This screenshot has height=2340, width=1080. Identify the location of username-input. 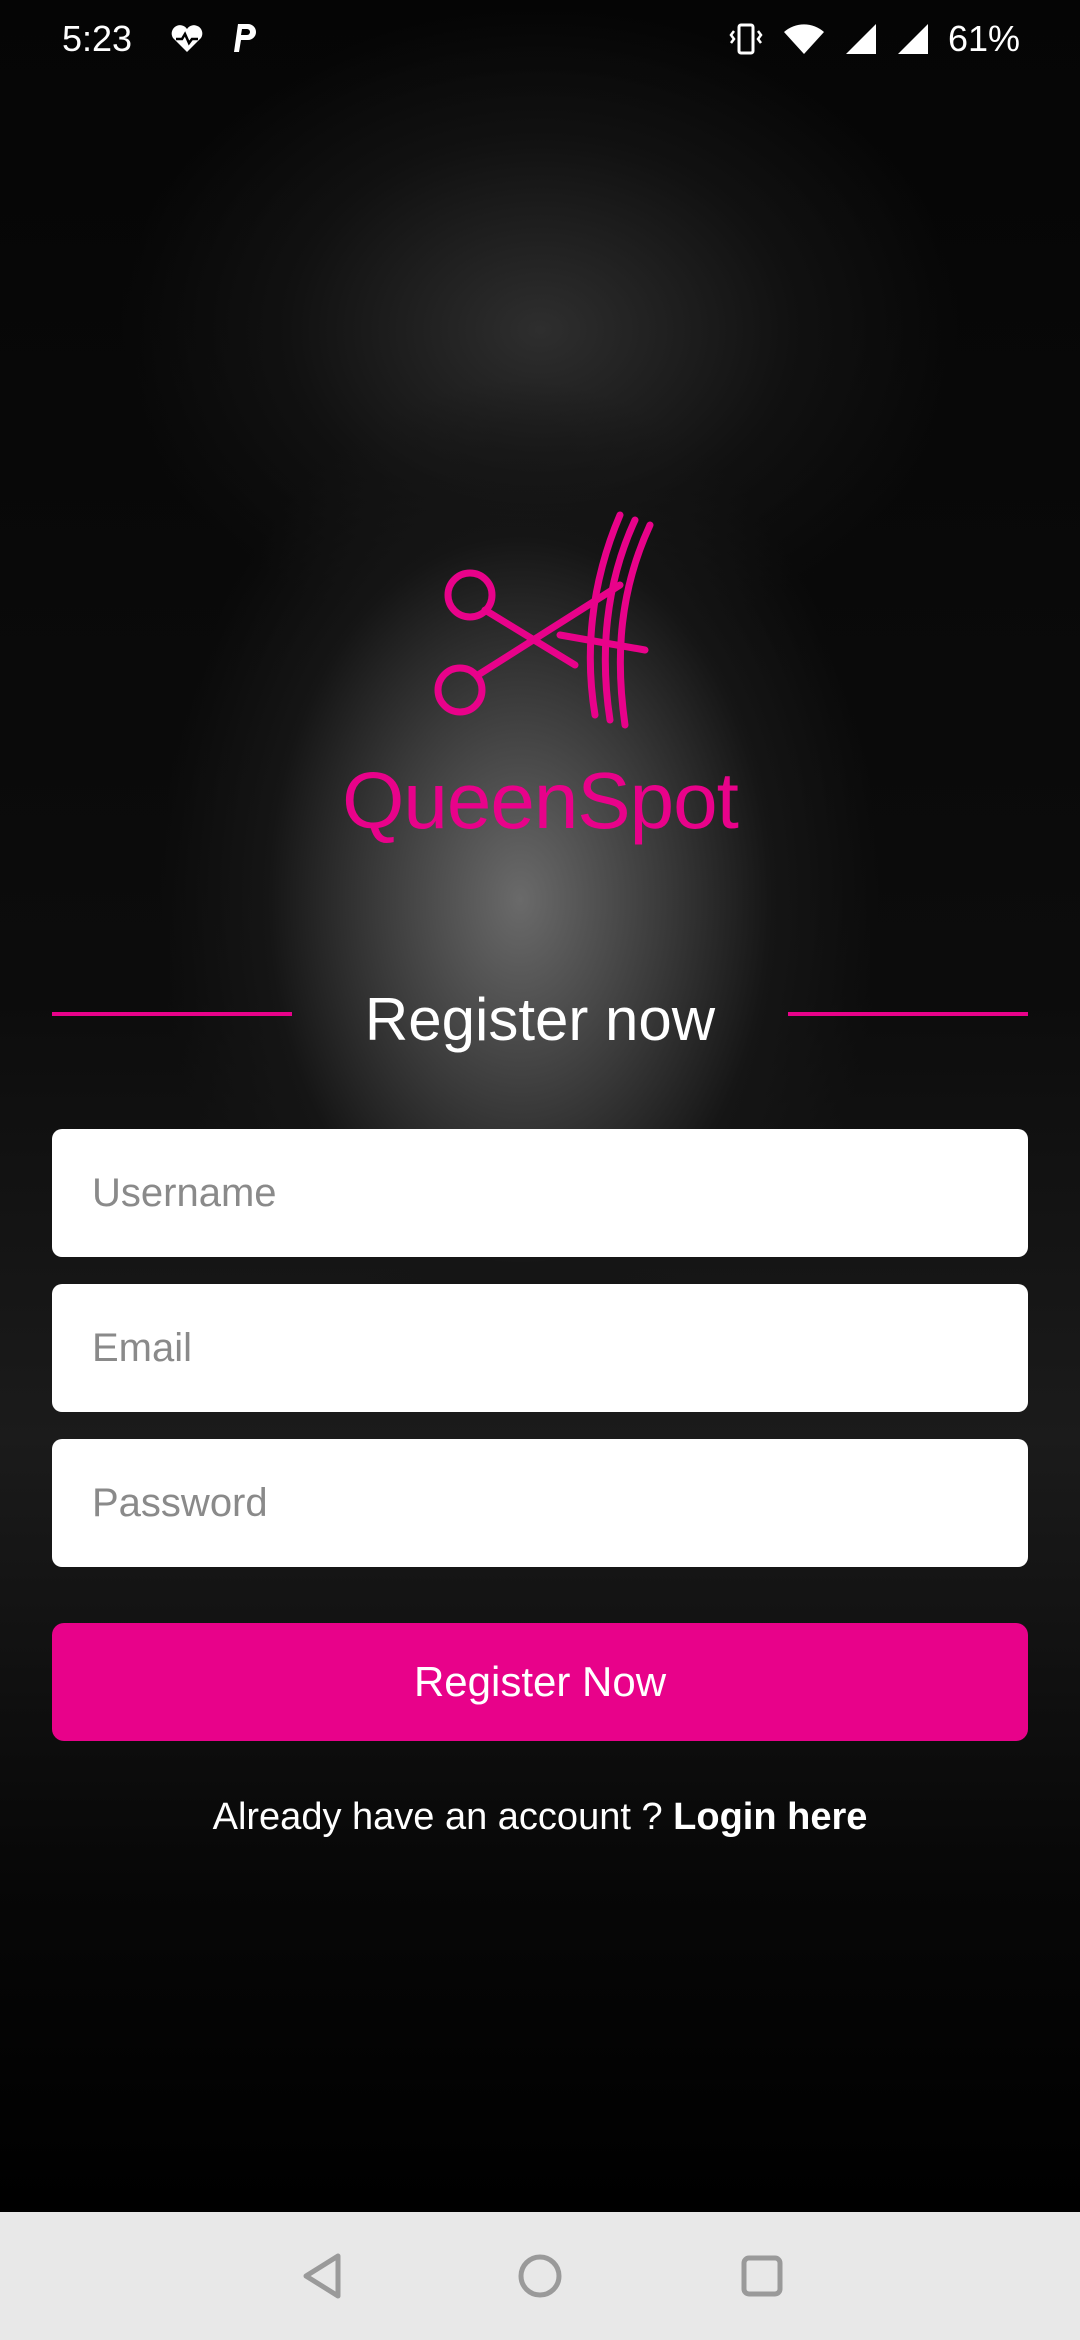
(540, 1193).